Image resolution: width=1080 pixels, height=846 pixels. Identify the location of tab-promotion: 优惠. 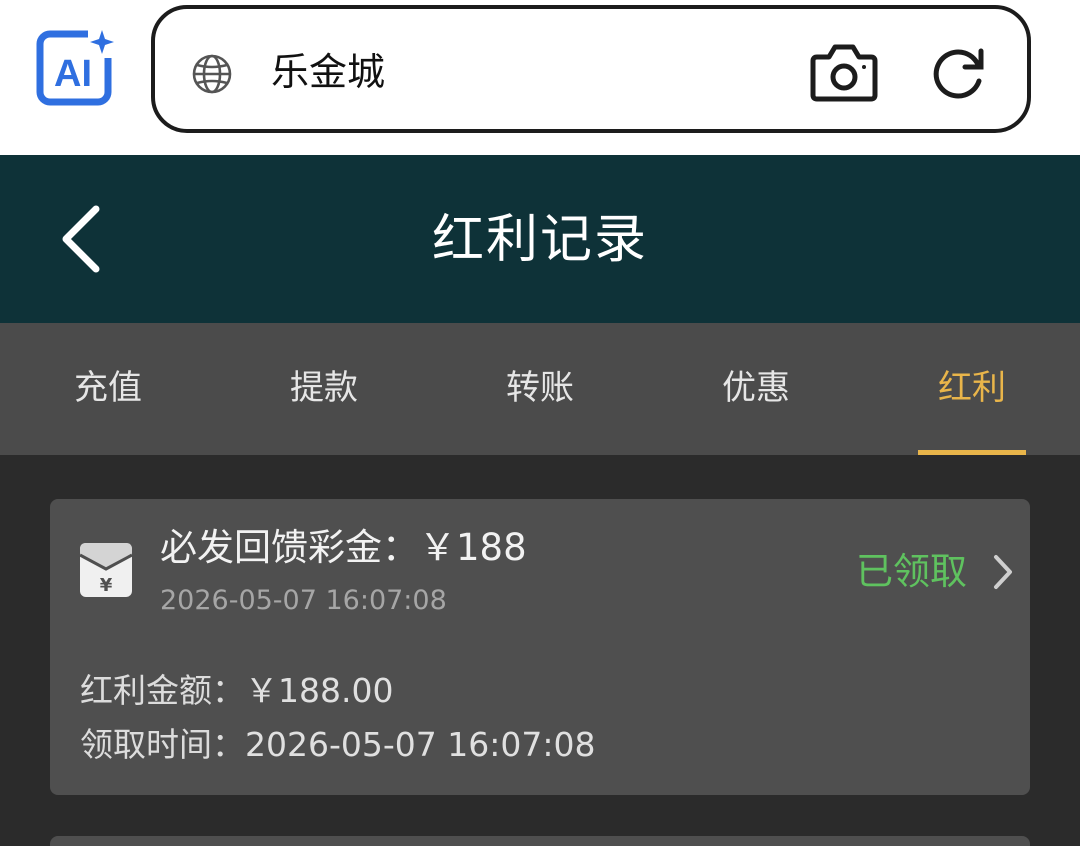
(756, 388).